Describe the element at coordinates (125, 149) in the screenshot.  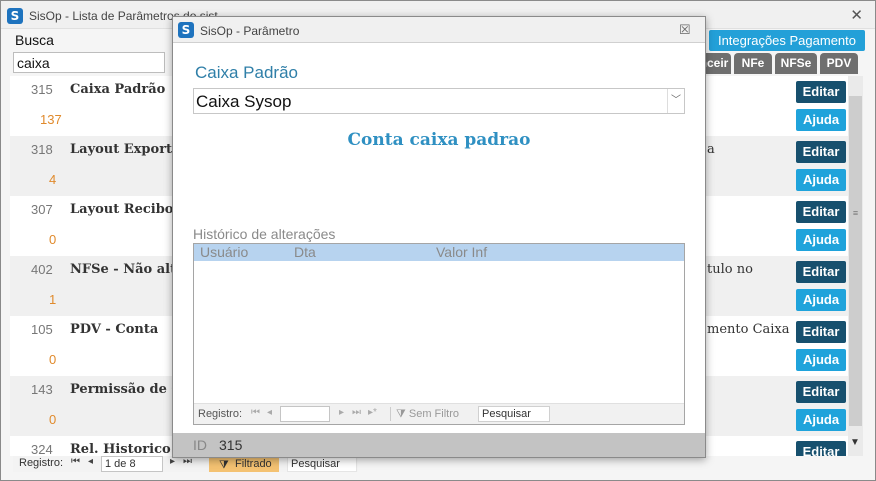
I see `row-name: Layout Exporta` at that location.